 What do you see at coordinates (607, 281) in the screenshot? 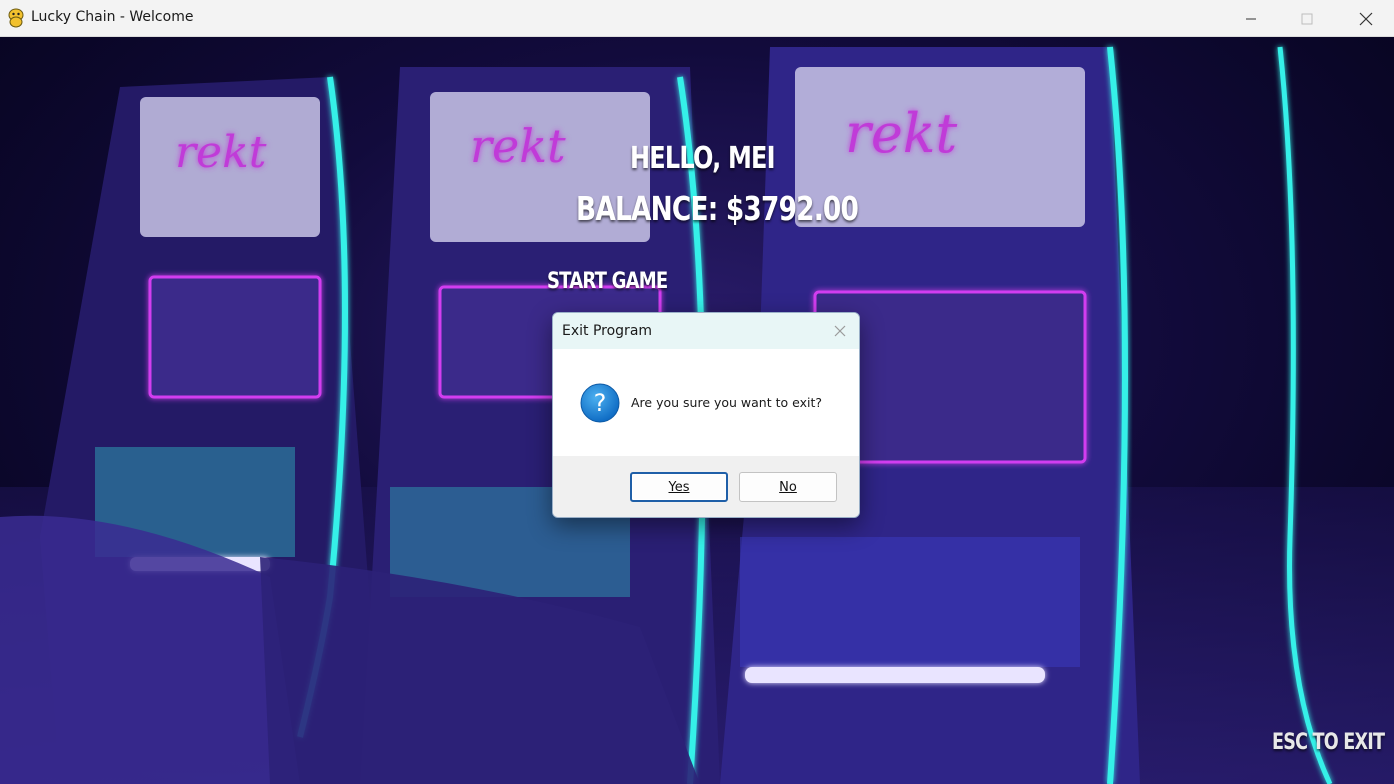
I see `start-game-button: START GAME` at bounding box center [607, 281].